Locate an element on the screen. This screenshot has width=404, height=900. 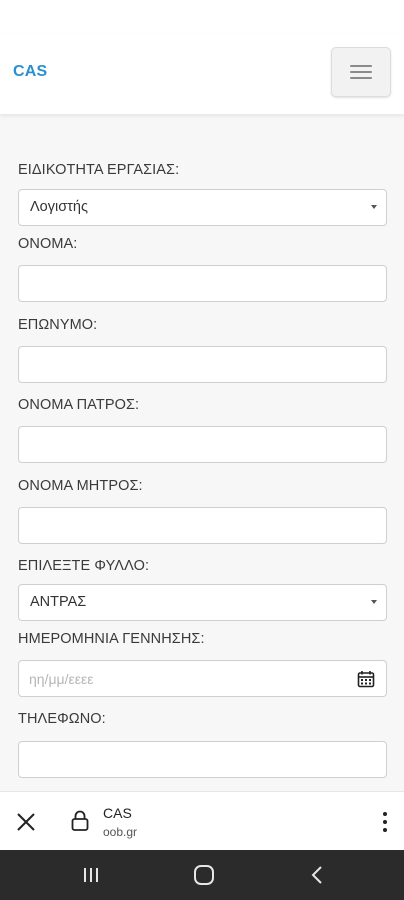
last-name-input is located at coordinates (202, 364).